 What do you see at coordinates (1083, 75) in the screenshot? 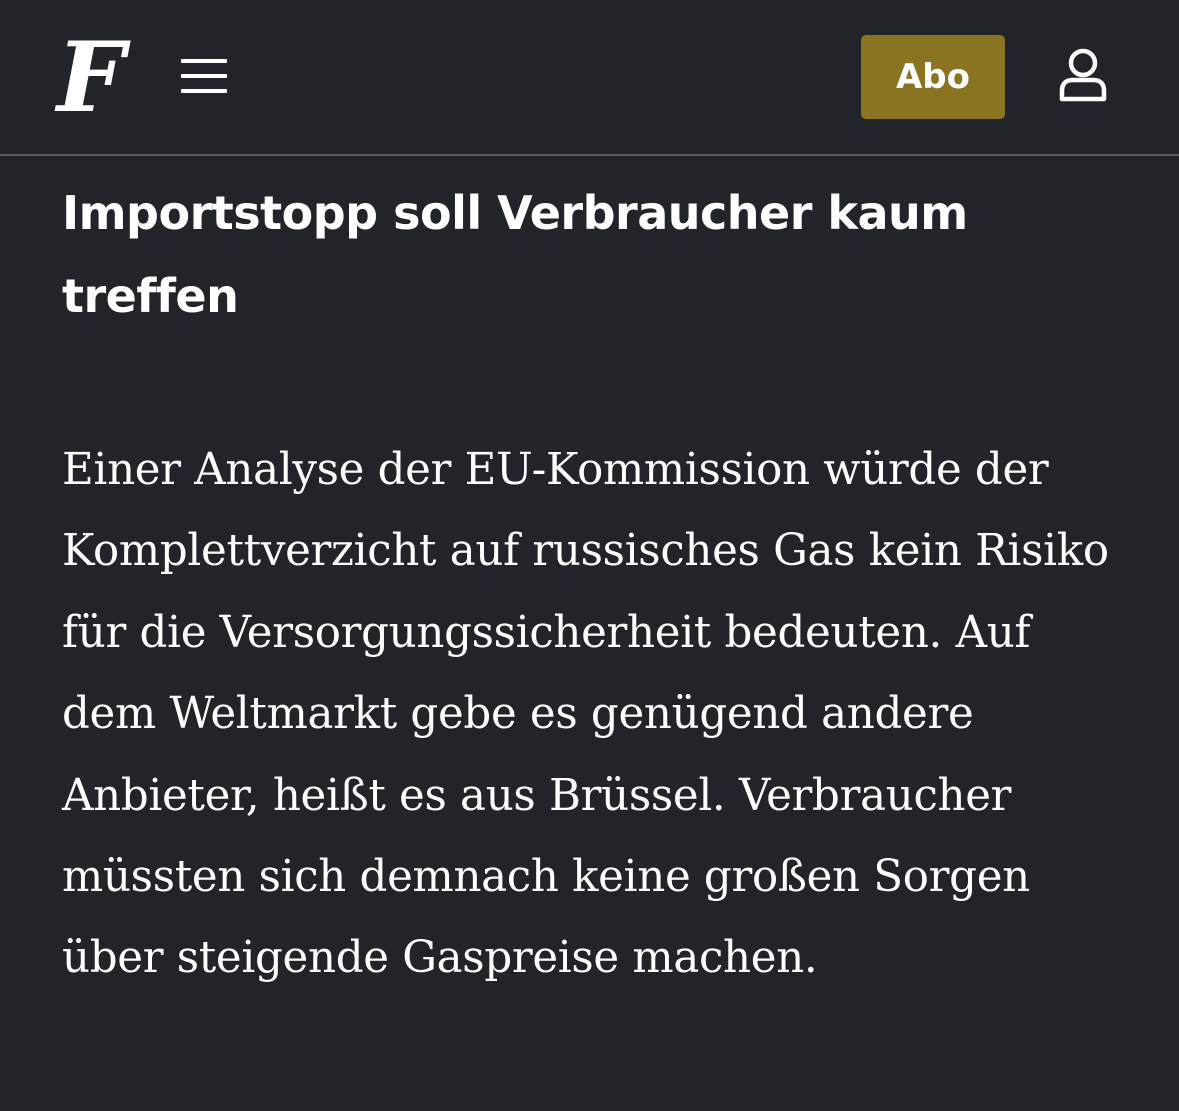
I see `user-account-icon` at bounding box center [1083, 75].